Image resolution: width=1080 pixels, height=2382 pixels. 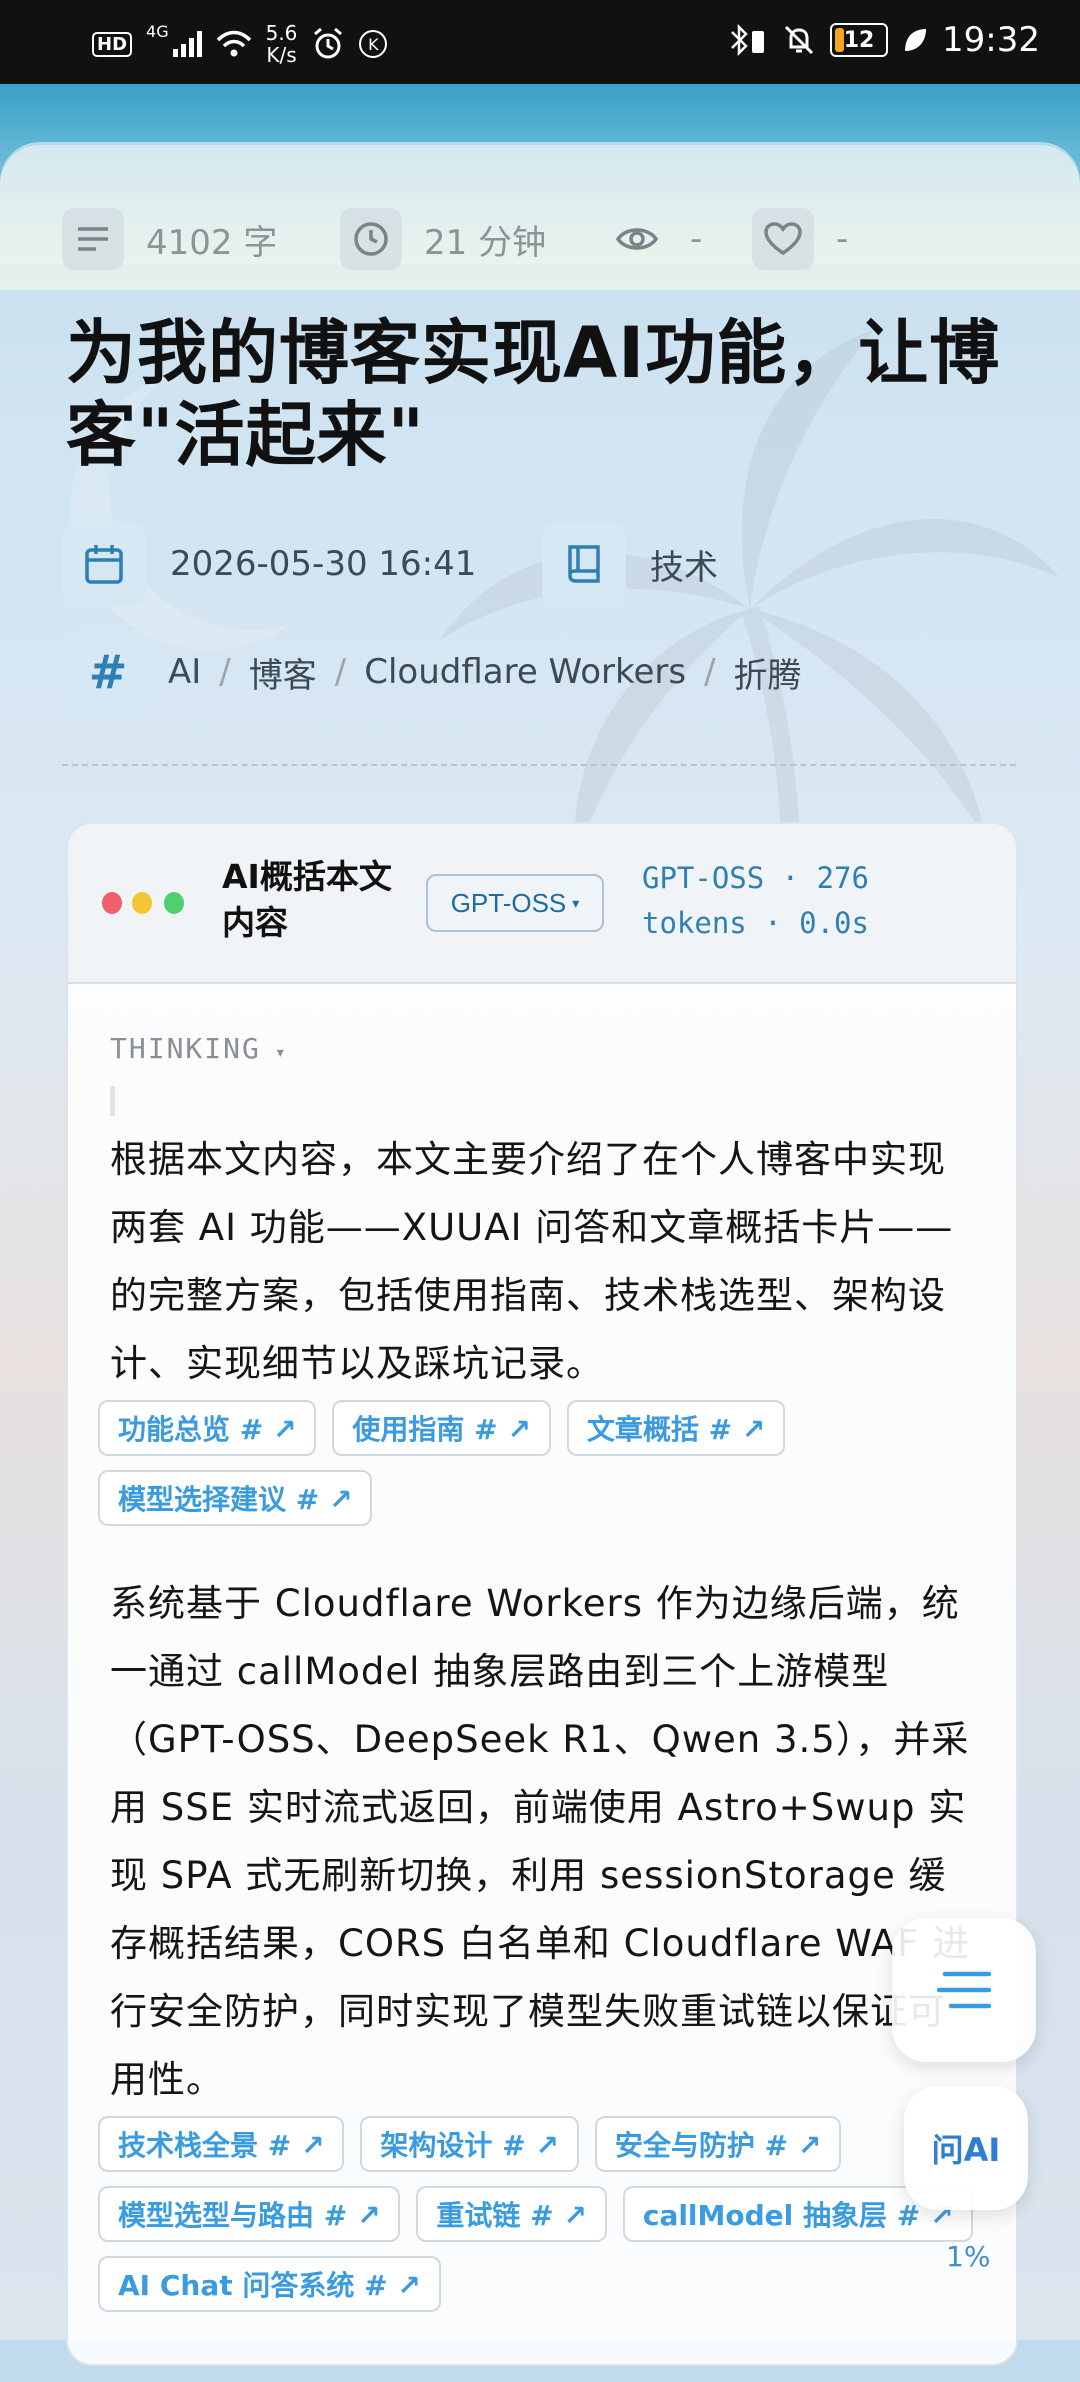 What do you see at coordinates (441, 1428) in the screenshot?
I see `section-link-chip: 使用指南 # ↗` at bounding box center [441, 1428].